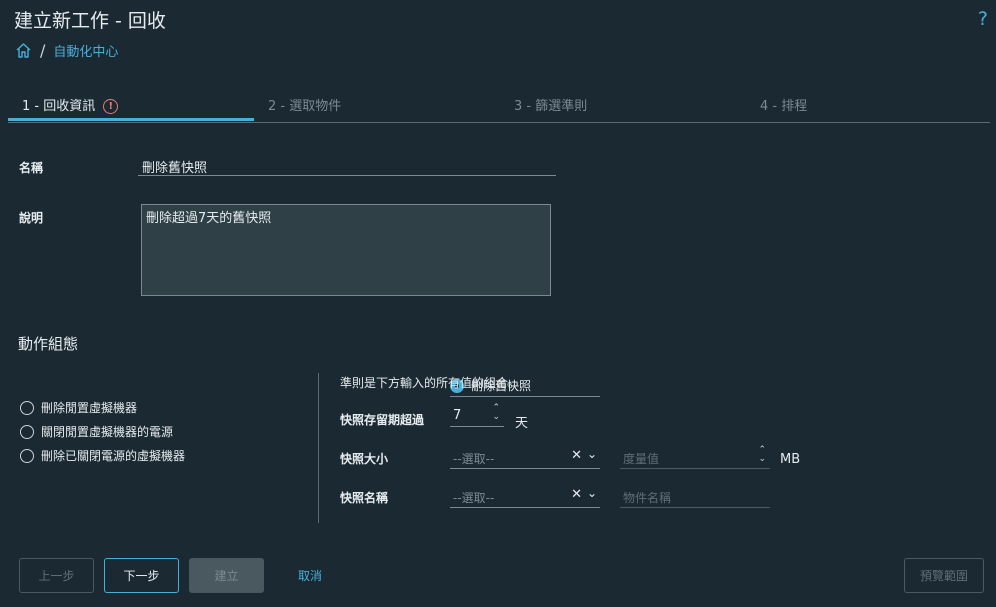 The width and height of the screenshot is (996, 607). What do you see at coordinates (430, 383) in the screenshot?
I see `criteria-note: 準則是下方輸入的所有值的組合。` at bounding box center [430, 383].